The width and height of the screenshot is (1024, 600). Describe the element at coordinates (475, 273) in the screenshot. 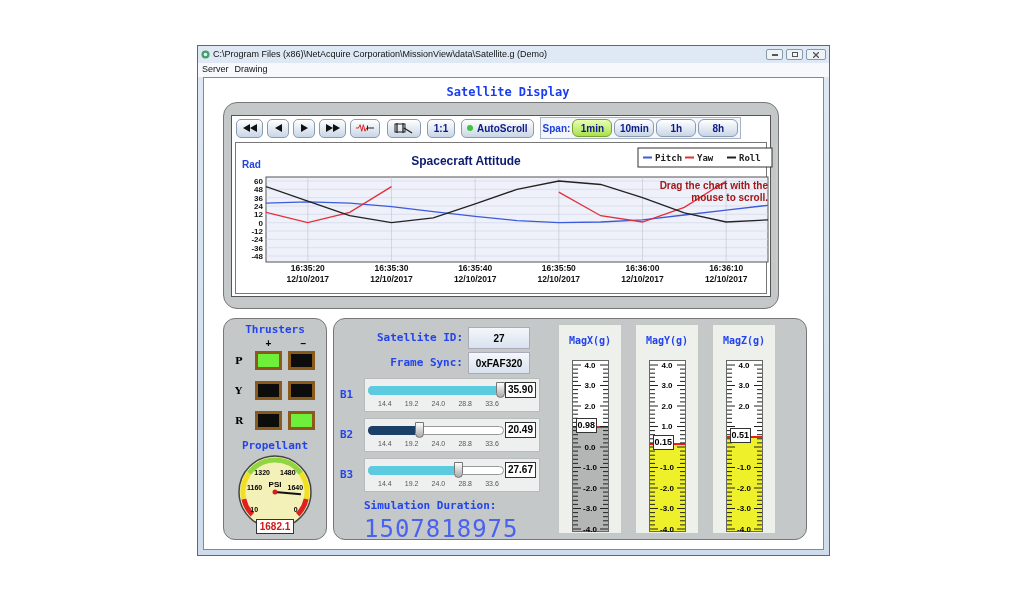

I see `x-tick-label: 16:35:40 12/10/2017` at that location.